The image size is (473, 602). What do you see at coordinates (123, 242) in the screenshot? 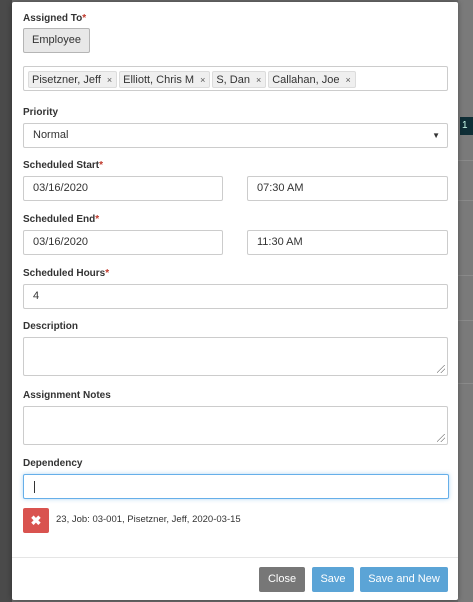
I see `scheduled-end-date-input: 03/16/2020` at bounding box center [123, 242].